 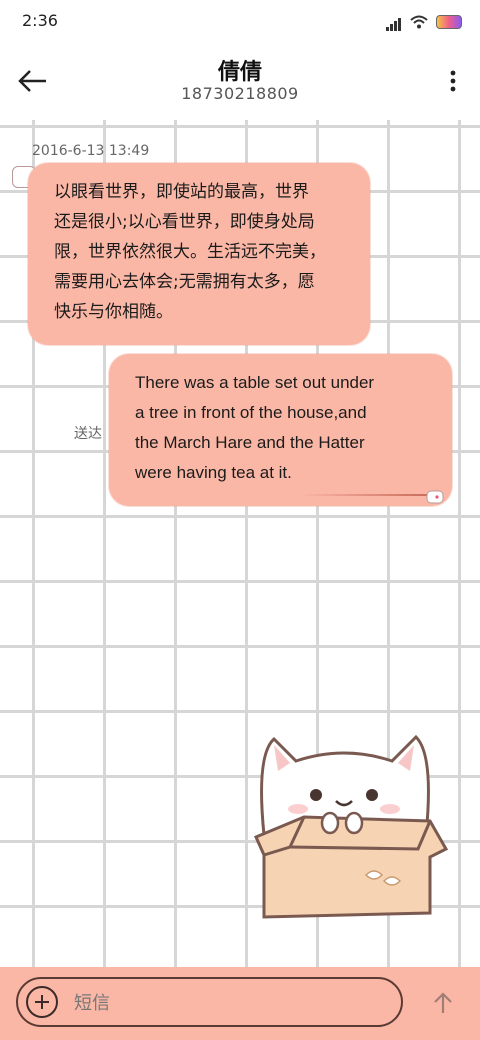 What do you see at coordinates (240, 93) in the screenshot?
I see `contact-number: 18730218809` at bounding box center [240, 93].